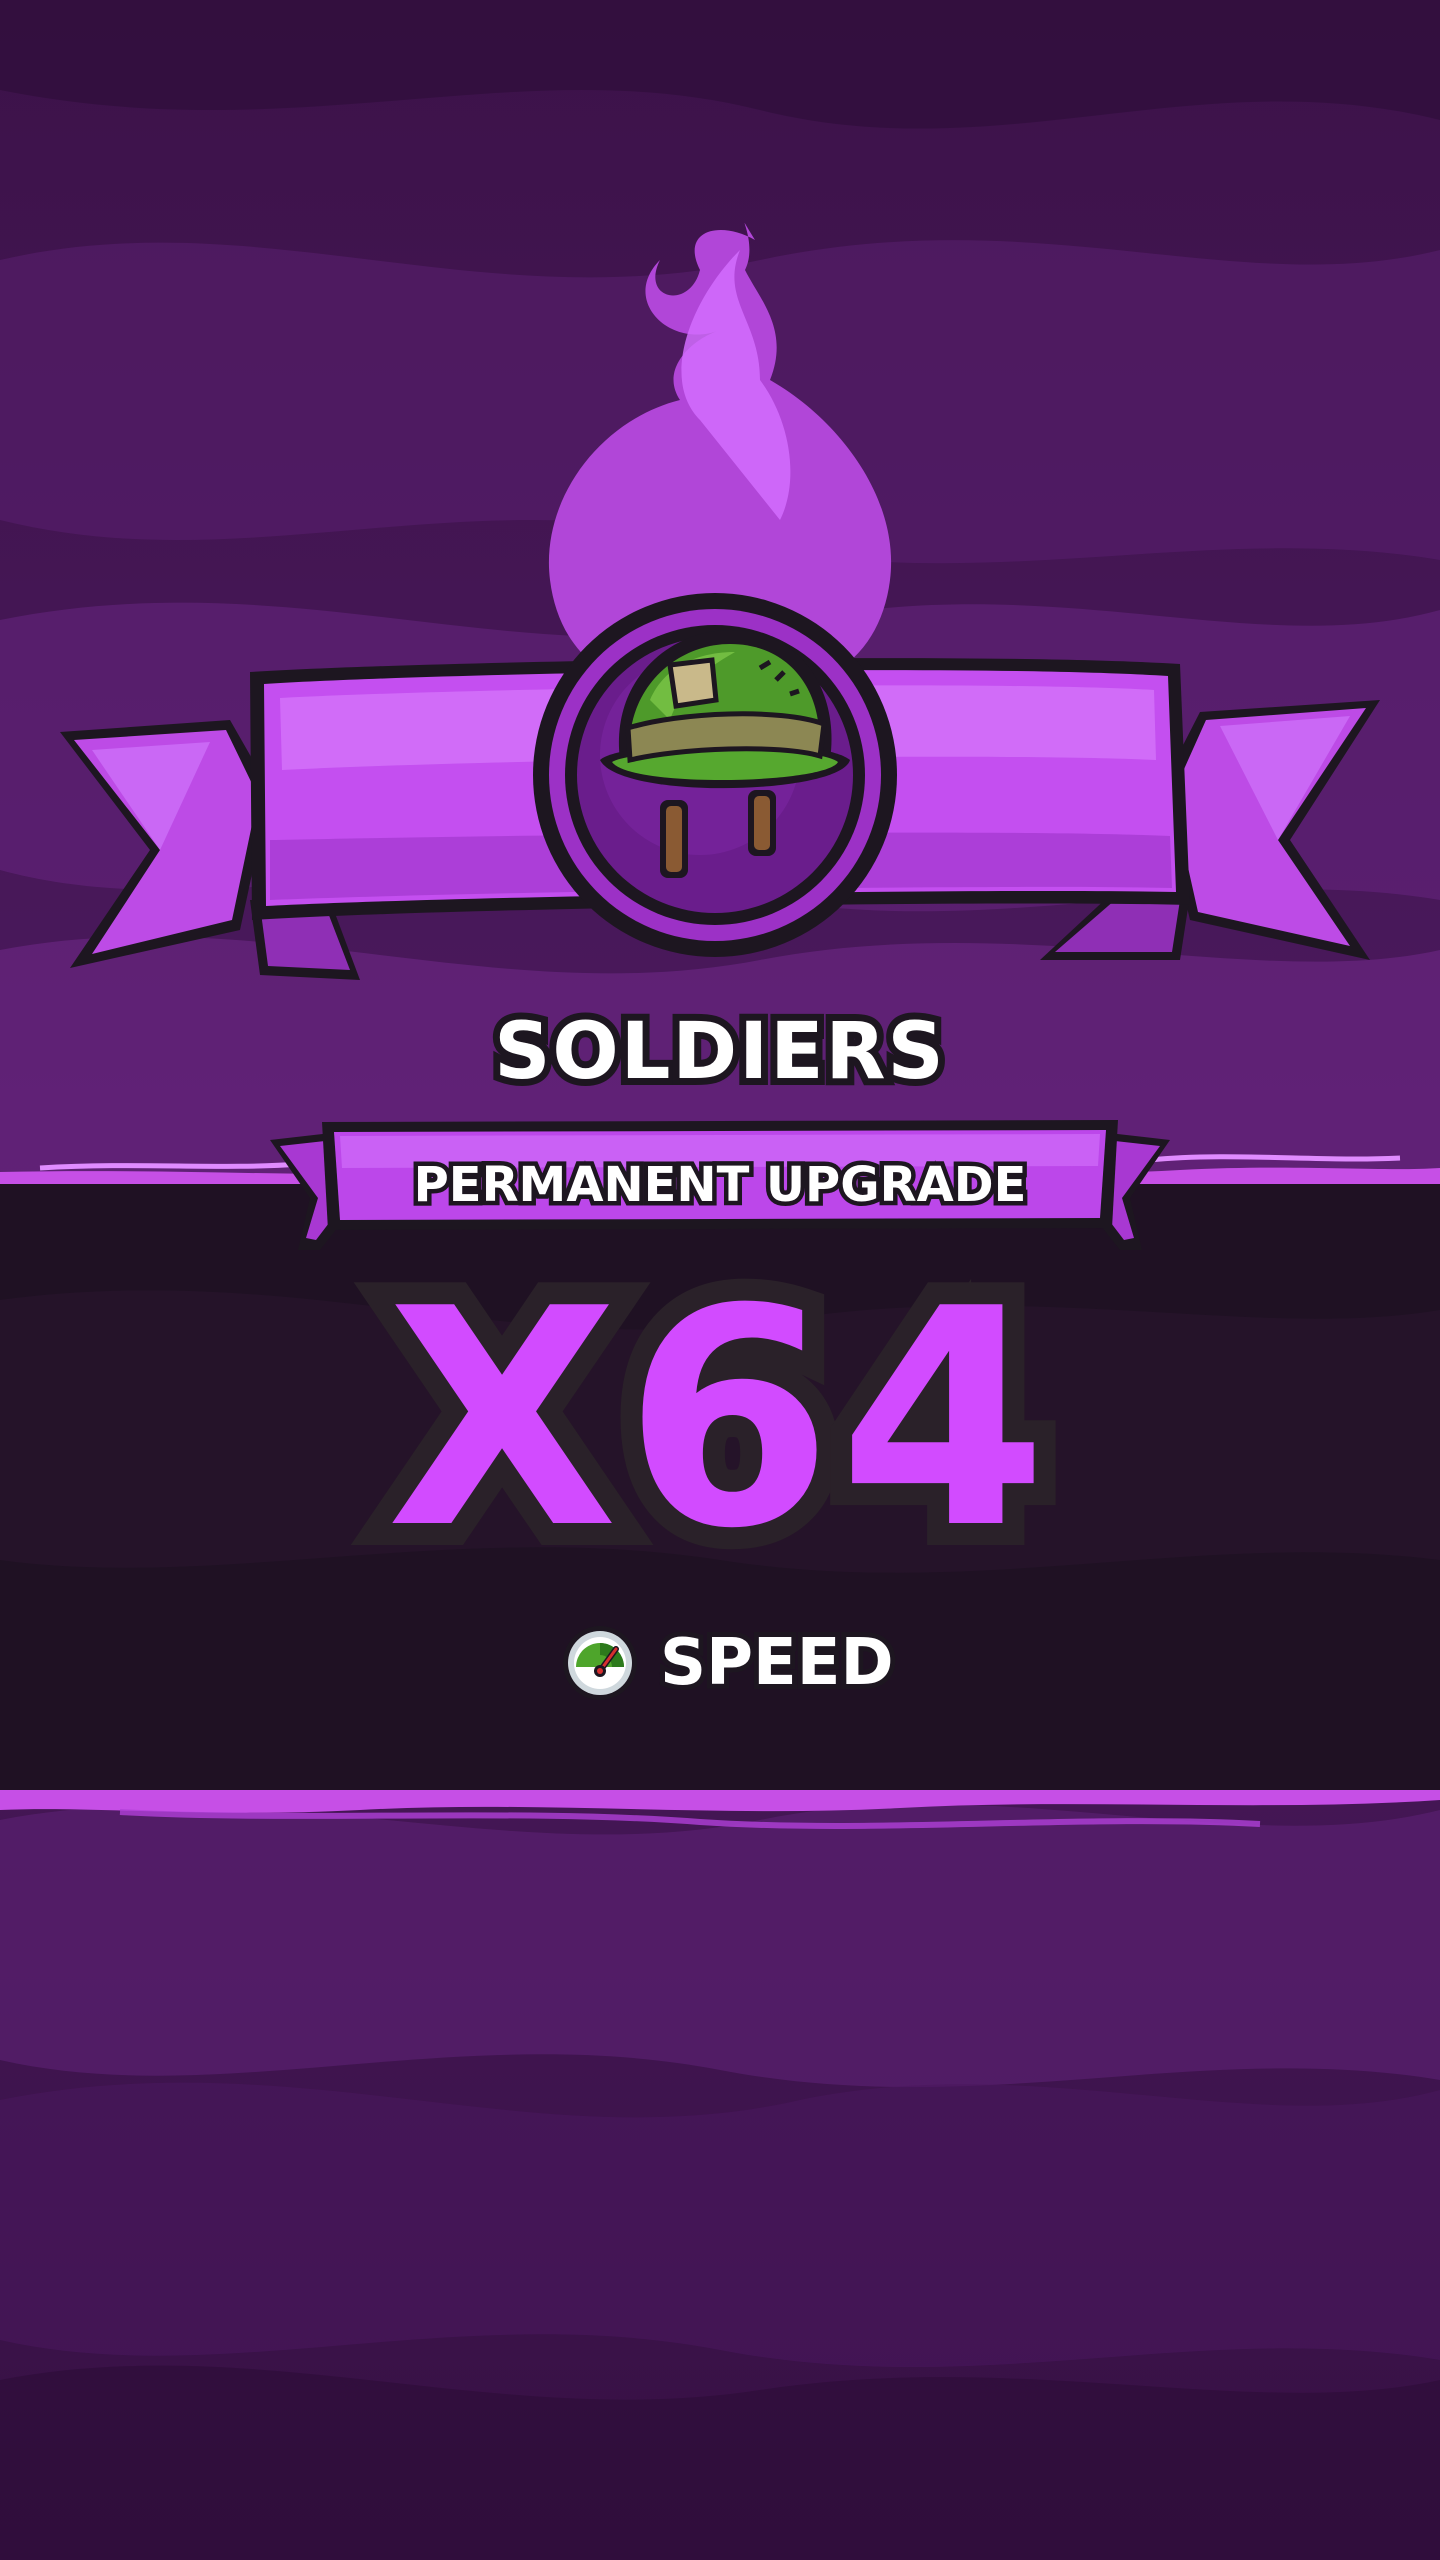 The width and height of the screenshot is (1440, 2560). What do you see at coordinates (165, 844) in the screenshot?
I see `ribbon-left-tail` at bounding box center [165, 844].